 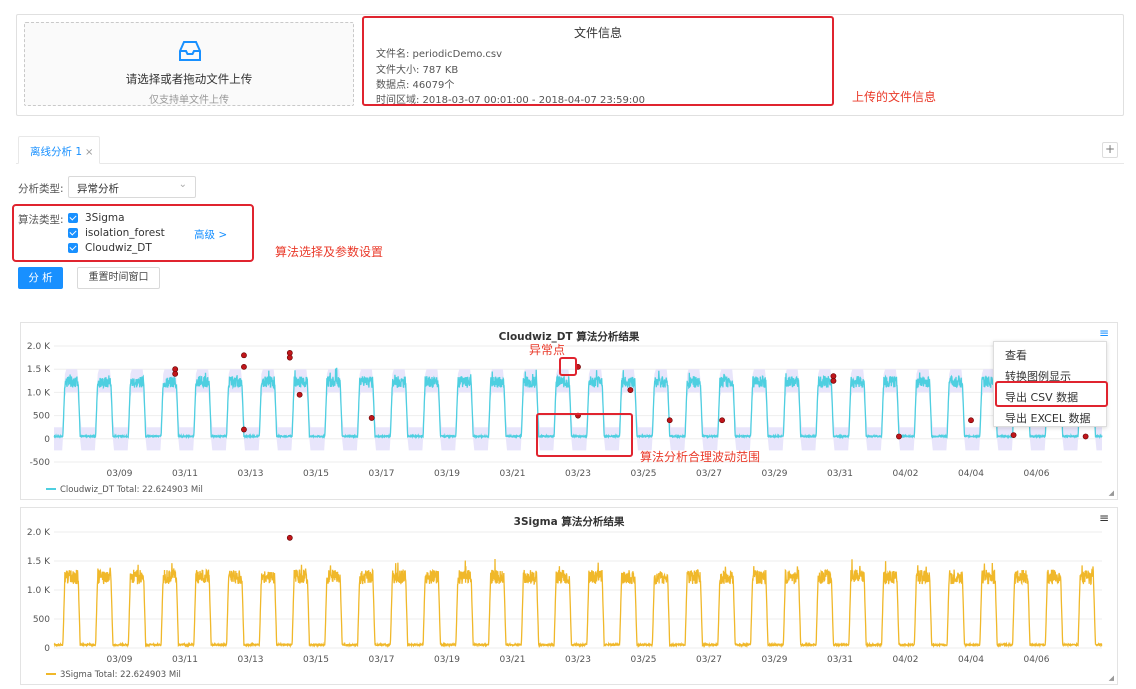 What do you see at coordinates (73, 233) in the screenshot?
I see `checkbox-isolation-forest` at bounding box center [73, 233].